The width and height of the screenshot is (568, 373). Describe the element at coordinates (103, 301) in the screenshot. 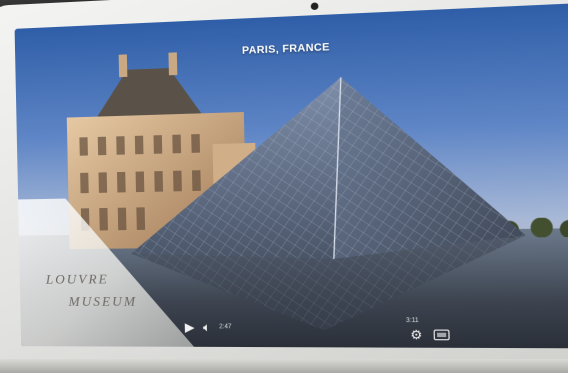

I see `title-line-2: MUSEUM` at that location.